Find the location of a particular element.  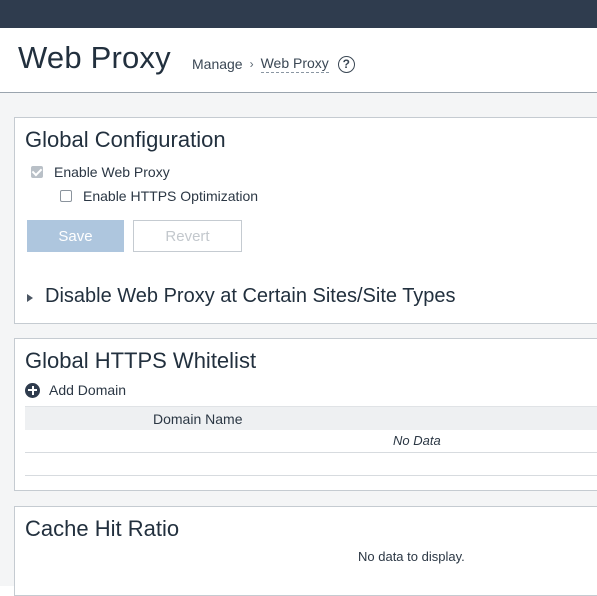

domain-table: Domain Name No Data is located at coordinates (311, 441).